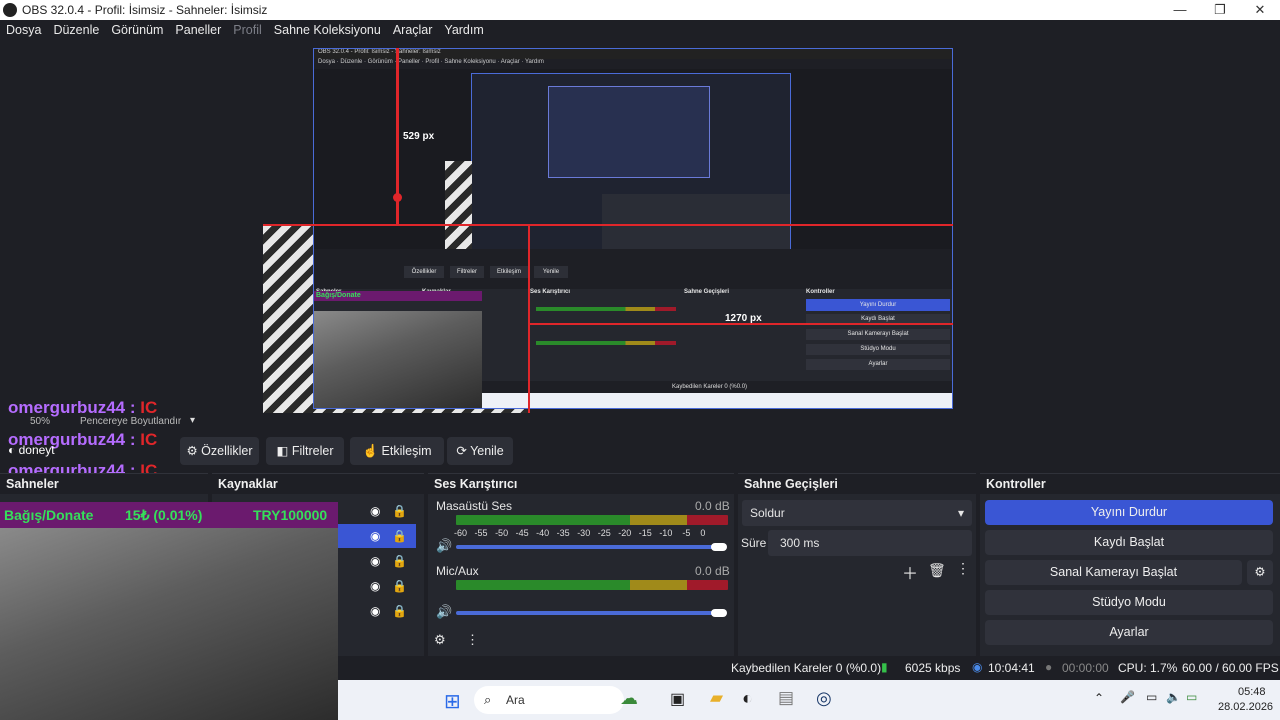 This screenshot has height=720, width=1280. What do you see at coordinates (398, 359) in the screenshot?
I see `nested-webcam` at bounding box center [398, 359].